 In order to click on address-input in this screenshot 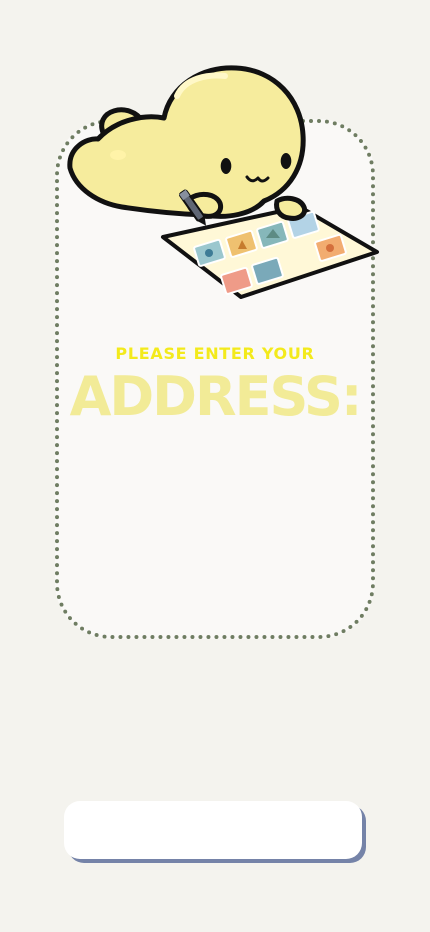, I will do `click(213, 830)`.